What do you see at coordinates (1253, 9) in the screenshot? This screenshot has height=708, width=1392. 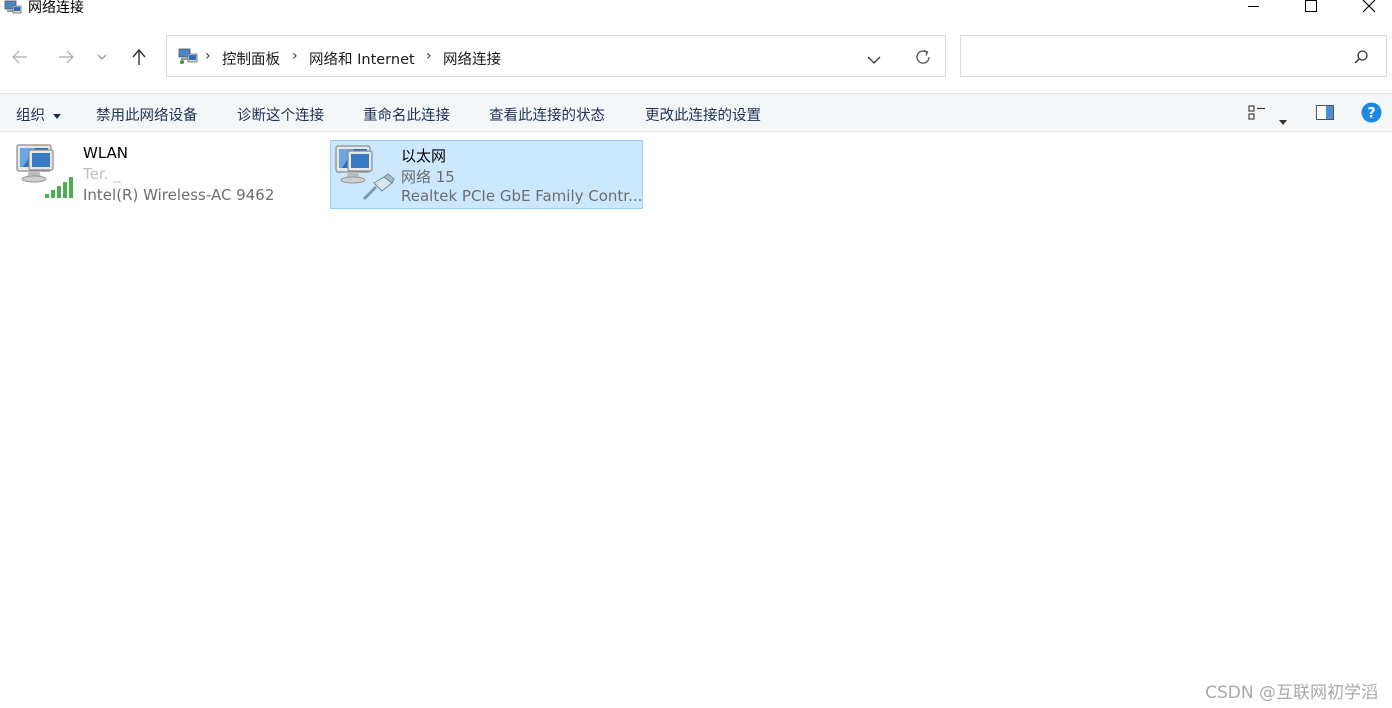 I see `minimize-button` at bounding box center [1253, 9].